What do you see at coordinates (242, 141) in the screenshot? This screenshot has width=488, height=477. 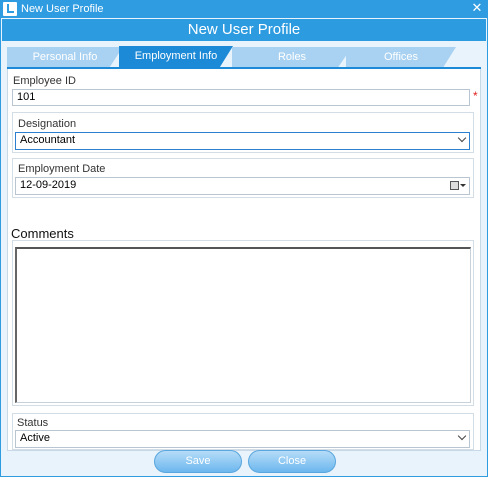 I see `designation-select: Accountant` at bounding box center [242, 141].